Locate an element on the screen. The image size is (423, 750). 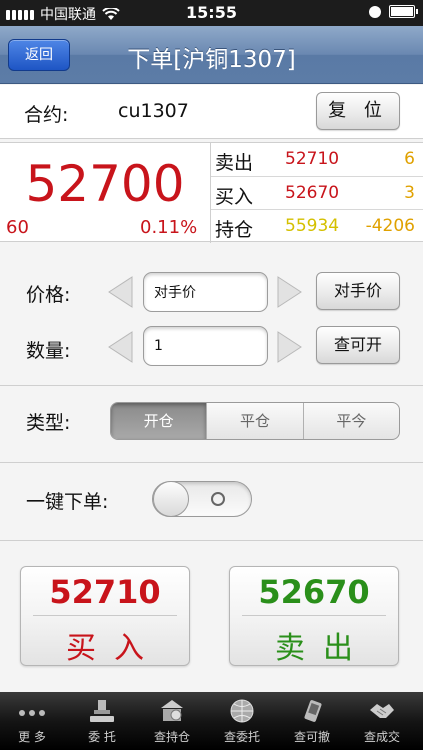
phone-icon is located at coordinates (312, 711).